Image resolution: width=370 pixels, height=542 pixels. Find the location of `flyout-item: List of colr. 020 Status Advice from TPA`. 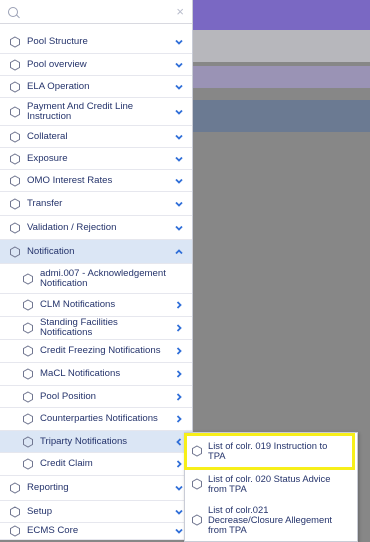

flyout-item: List of colr. 020 Status Advice from TPA is located at coordinates (271, 484).